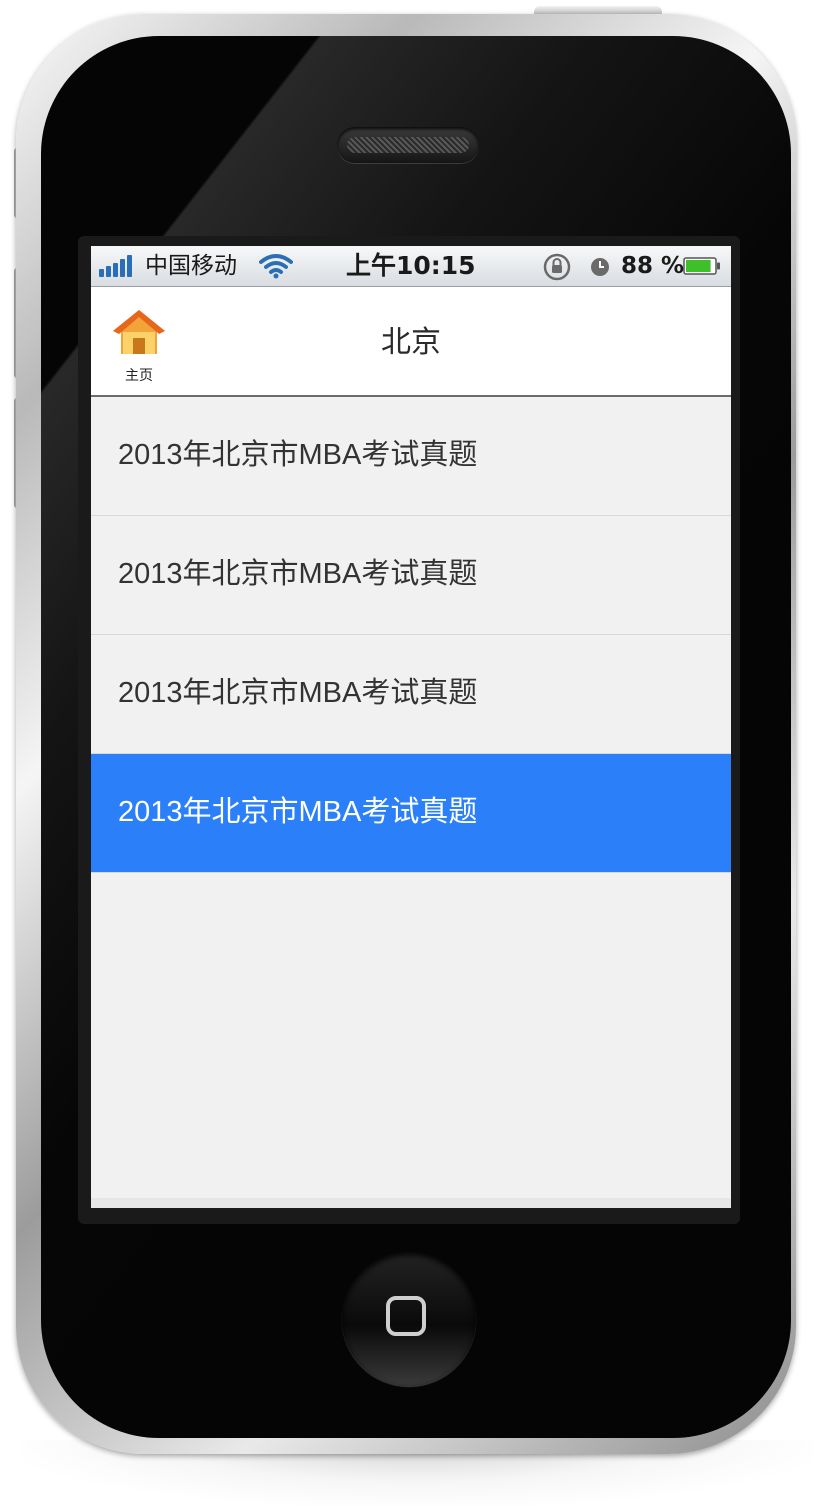 The width and height of the screenshot is (834, 1506). I want to click on earpiece-speaker, so click(408, 145).